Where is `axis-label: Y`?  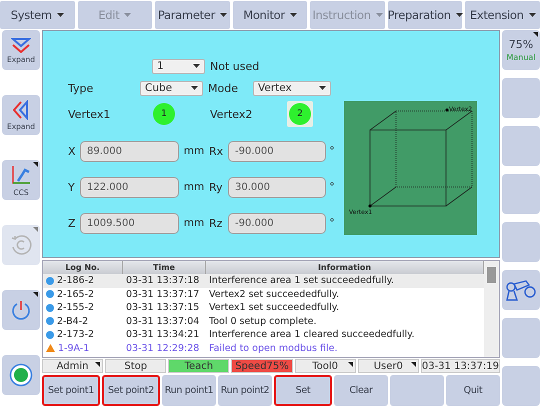 axis-label: Y is located at coordinates (72, 187).